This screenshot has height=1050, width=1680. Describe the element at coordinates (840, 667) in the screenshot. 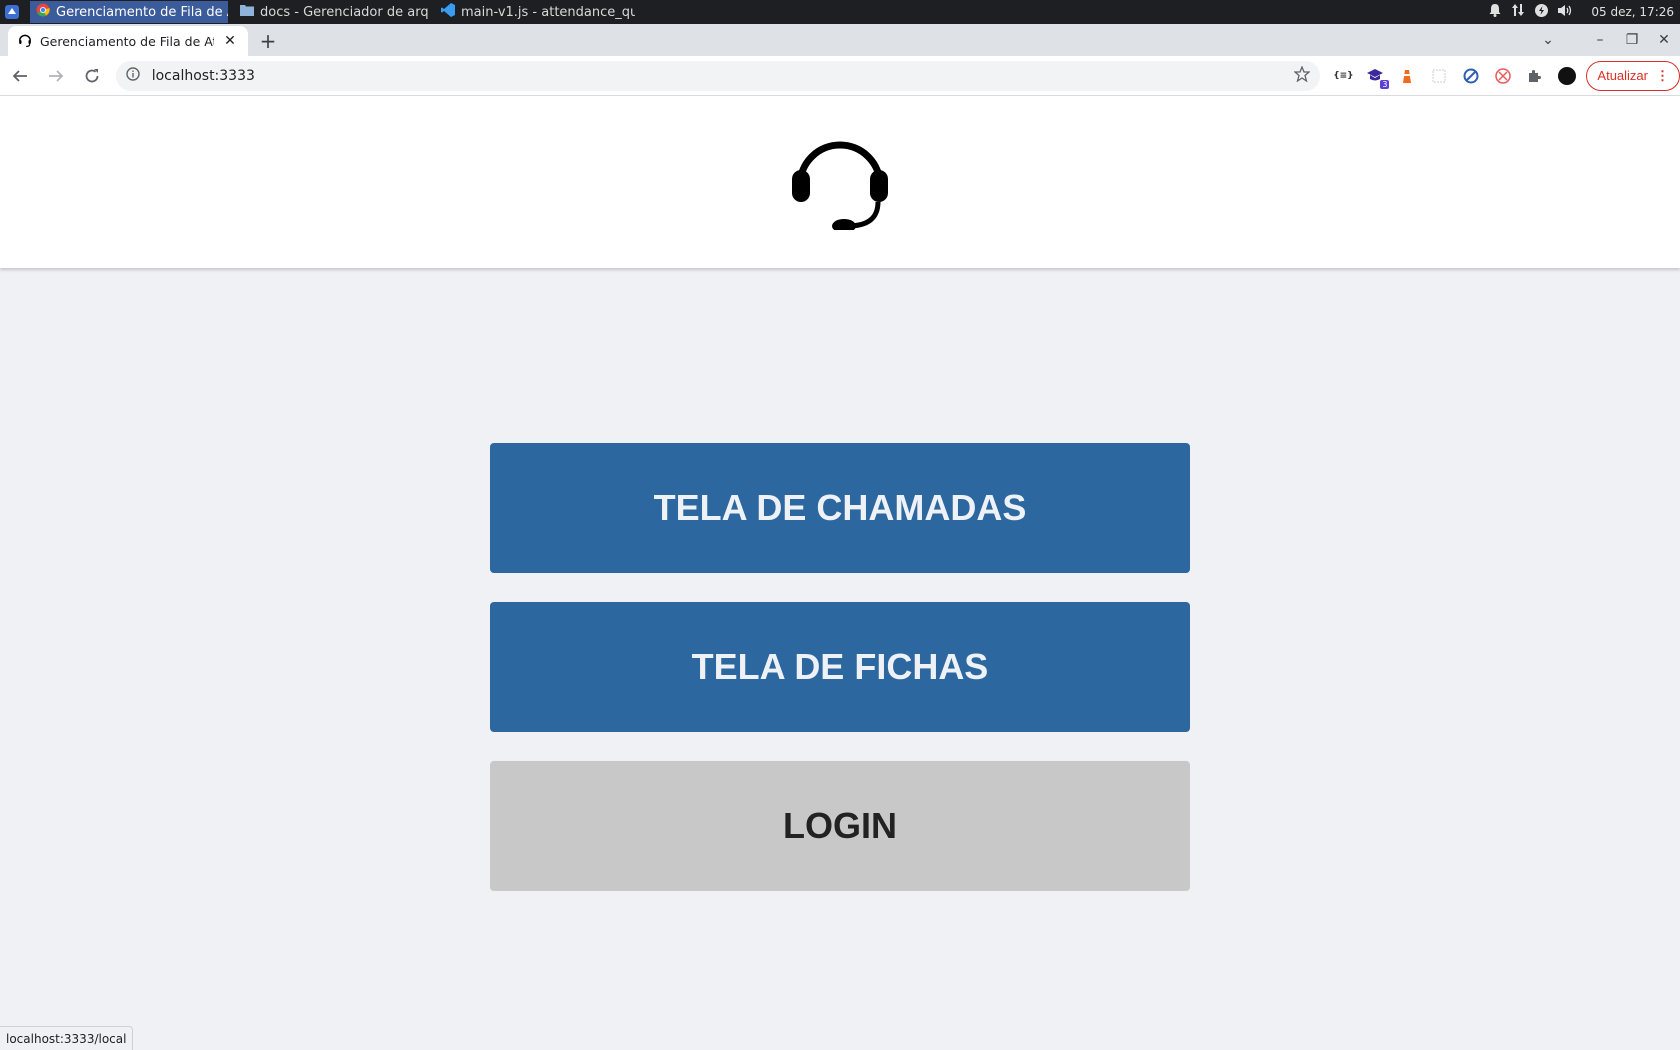

I see `tickets-screen-button: TELA DE FICHAS` at that location.